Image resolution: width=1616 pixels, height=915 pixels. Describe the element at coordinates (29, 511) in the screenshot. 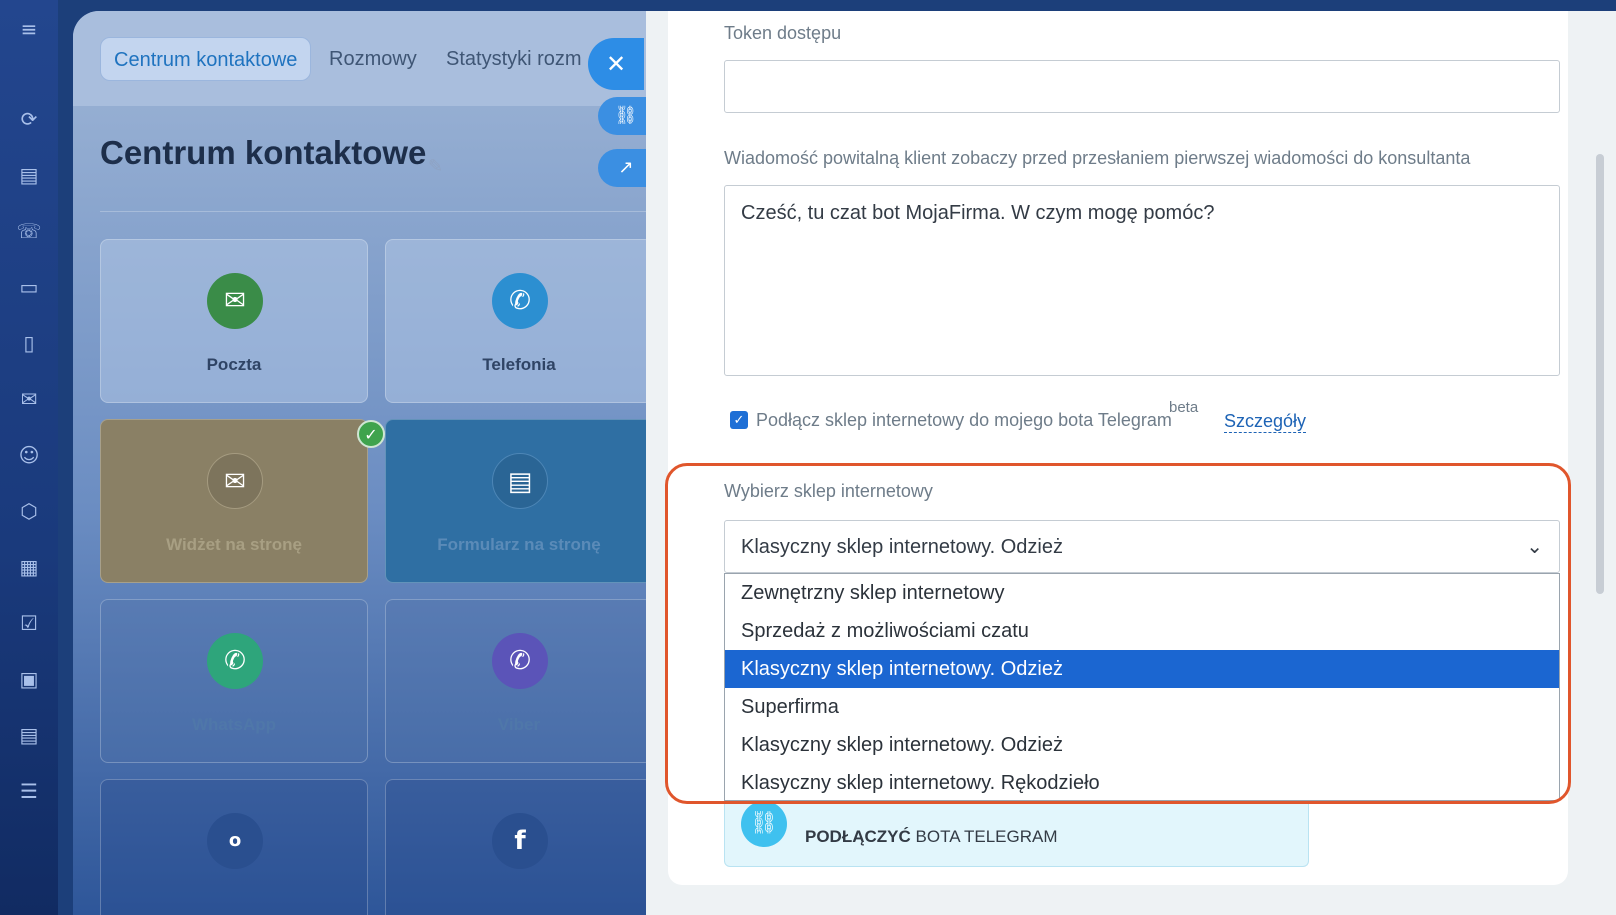

I see `hexagon-icon: ⬡` at that location.